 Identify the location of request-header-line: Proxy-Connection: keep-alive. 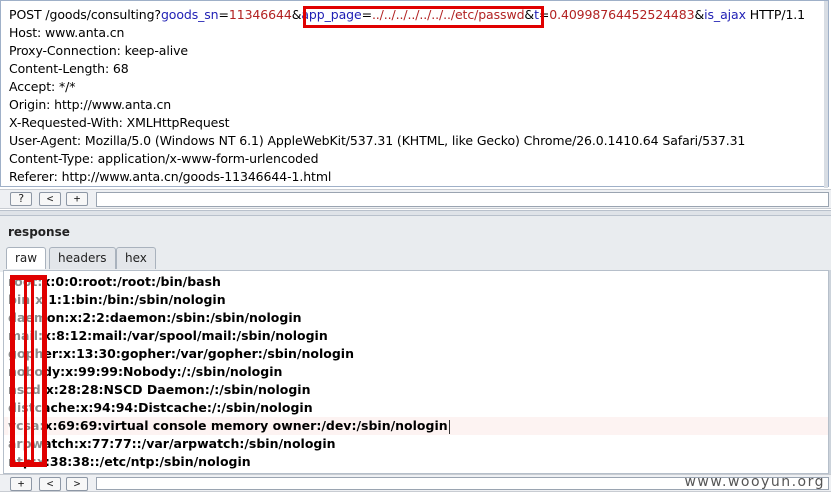
(98, 50).